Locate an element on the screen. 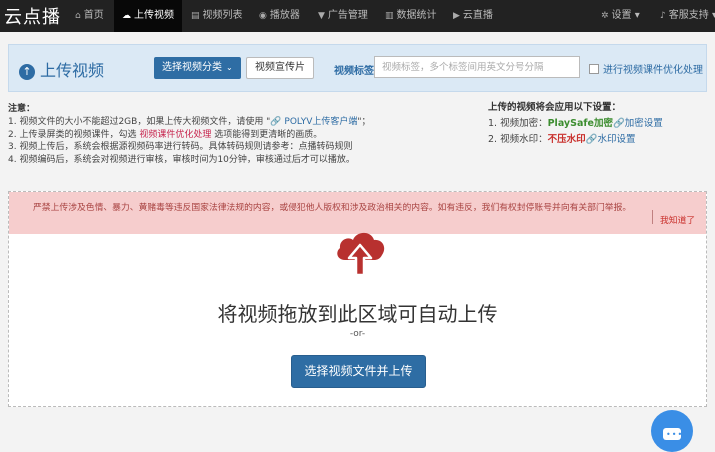 This screenshot has height=452, width=715. note-text: "； is located at coordinates (364, 121).